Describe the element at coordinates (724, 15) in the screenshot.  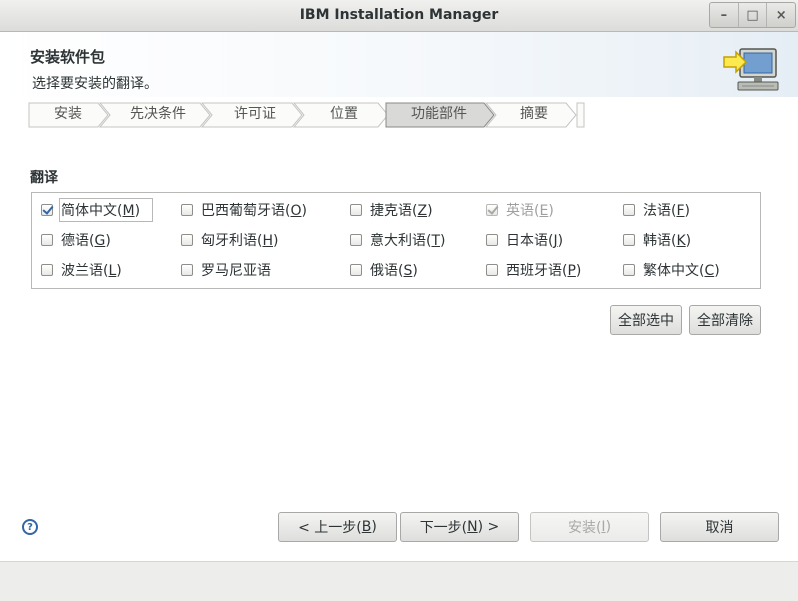
I see `minimize-button: –` at that location.